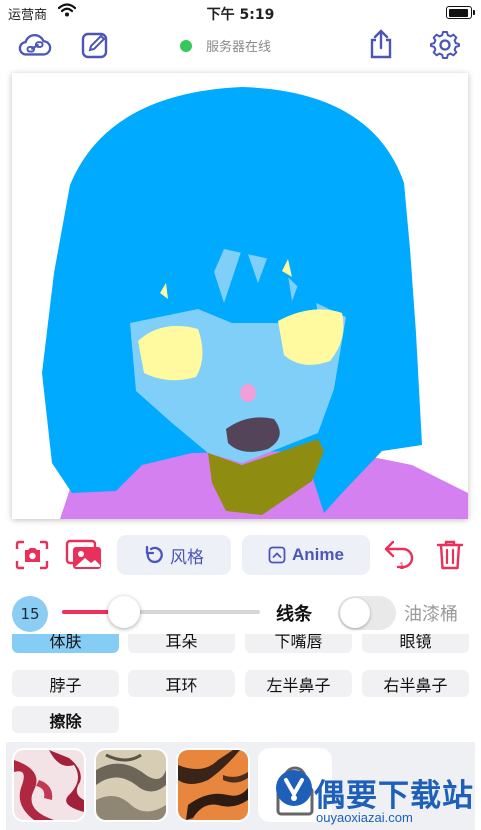  I want to click on part-label: 左半鼻子, so click(298, 685).